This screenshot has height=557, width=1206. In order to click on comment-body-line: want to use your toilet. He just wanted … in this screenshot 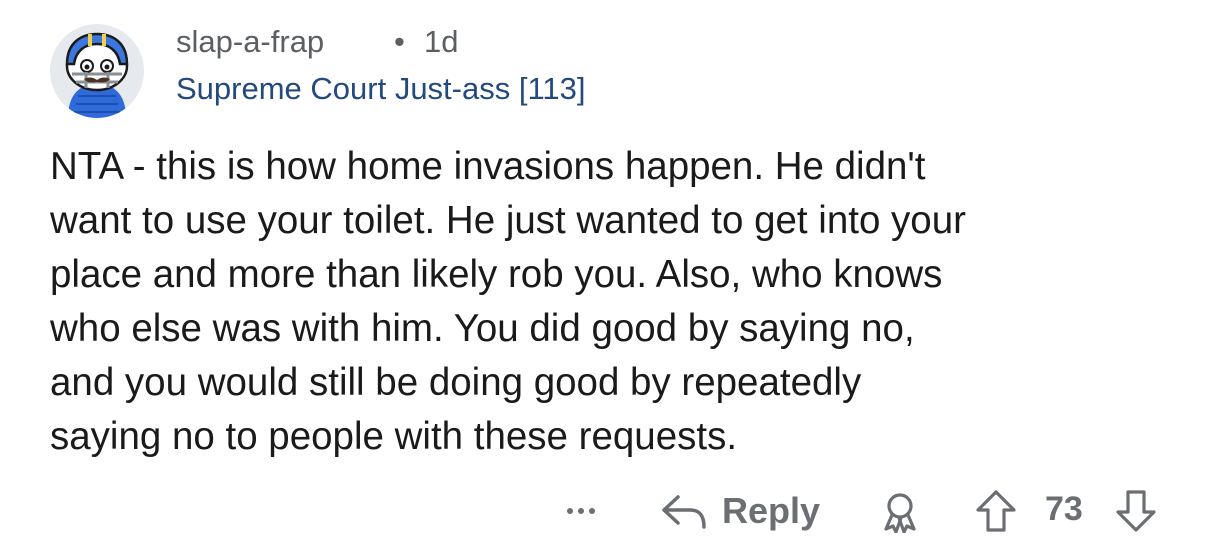, I will do `click(508, 220)`.